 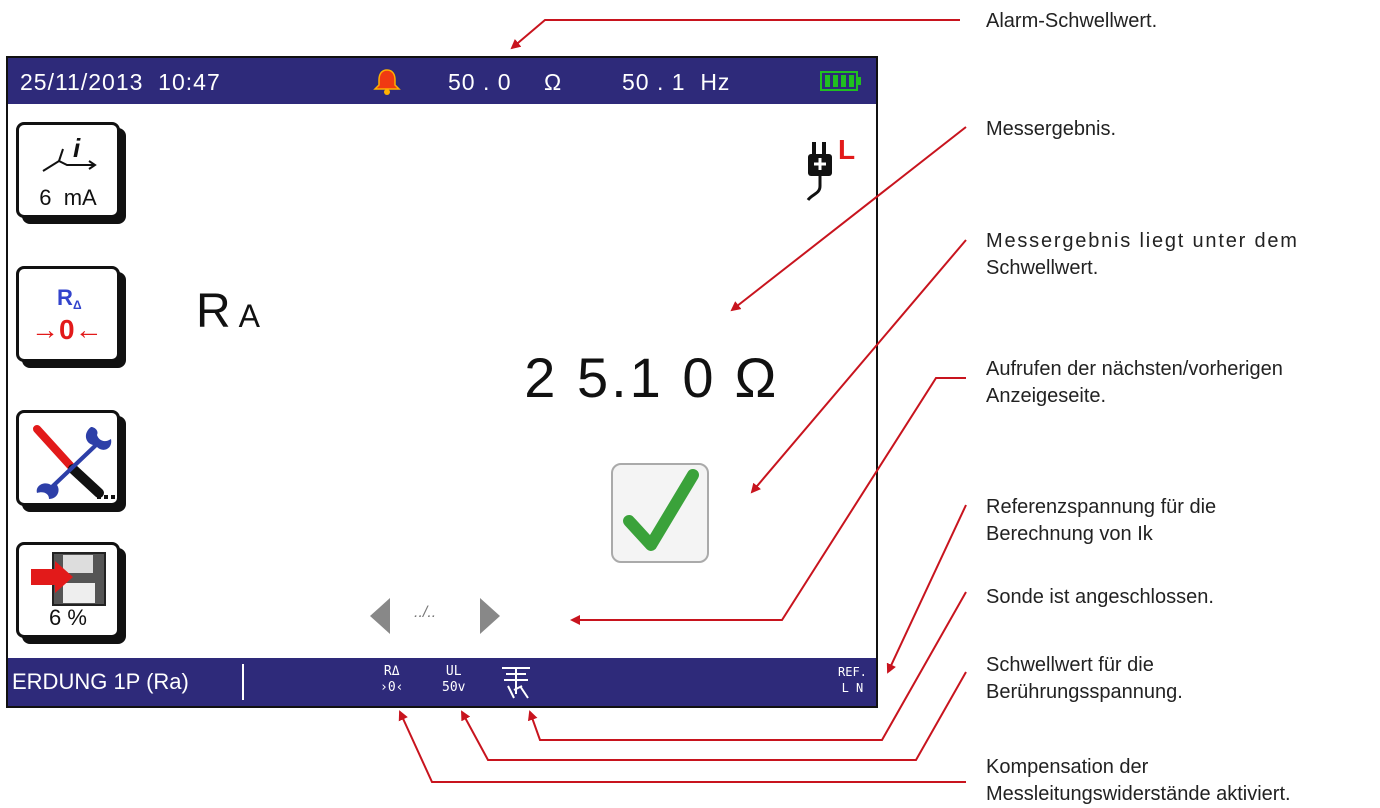 What do you see at coordinates (926, 589) in the screenshot?
I see `reference-arrow` at bounding box center [926, 589].